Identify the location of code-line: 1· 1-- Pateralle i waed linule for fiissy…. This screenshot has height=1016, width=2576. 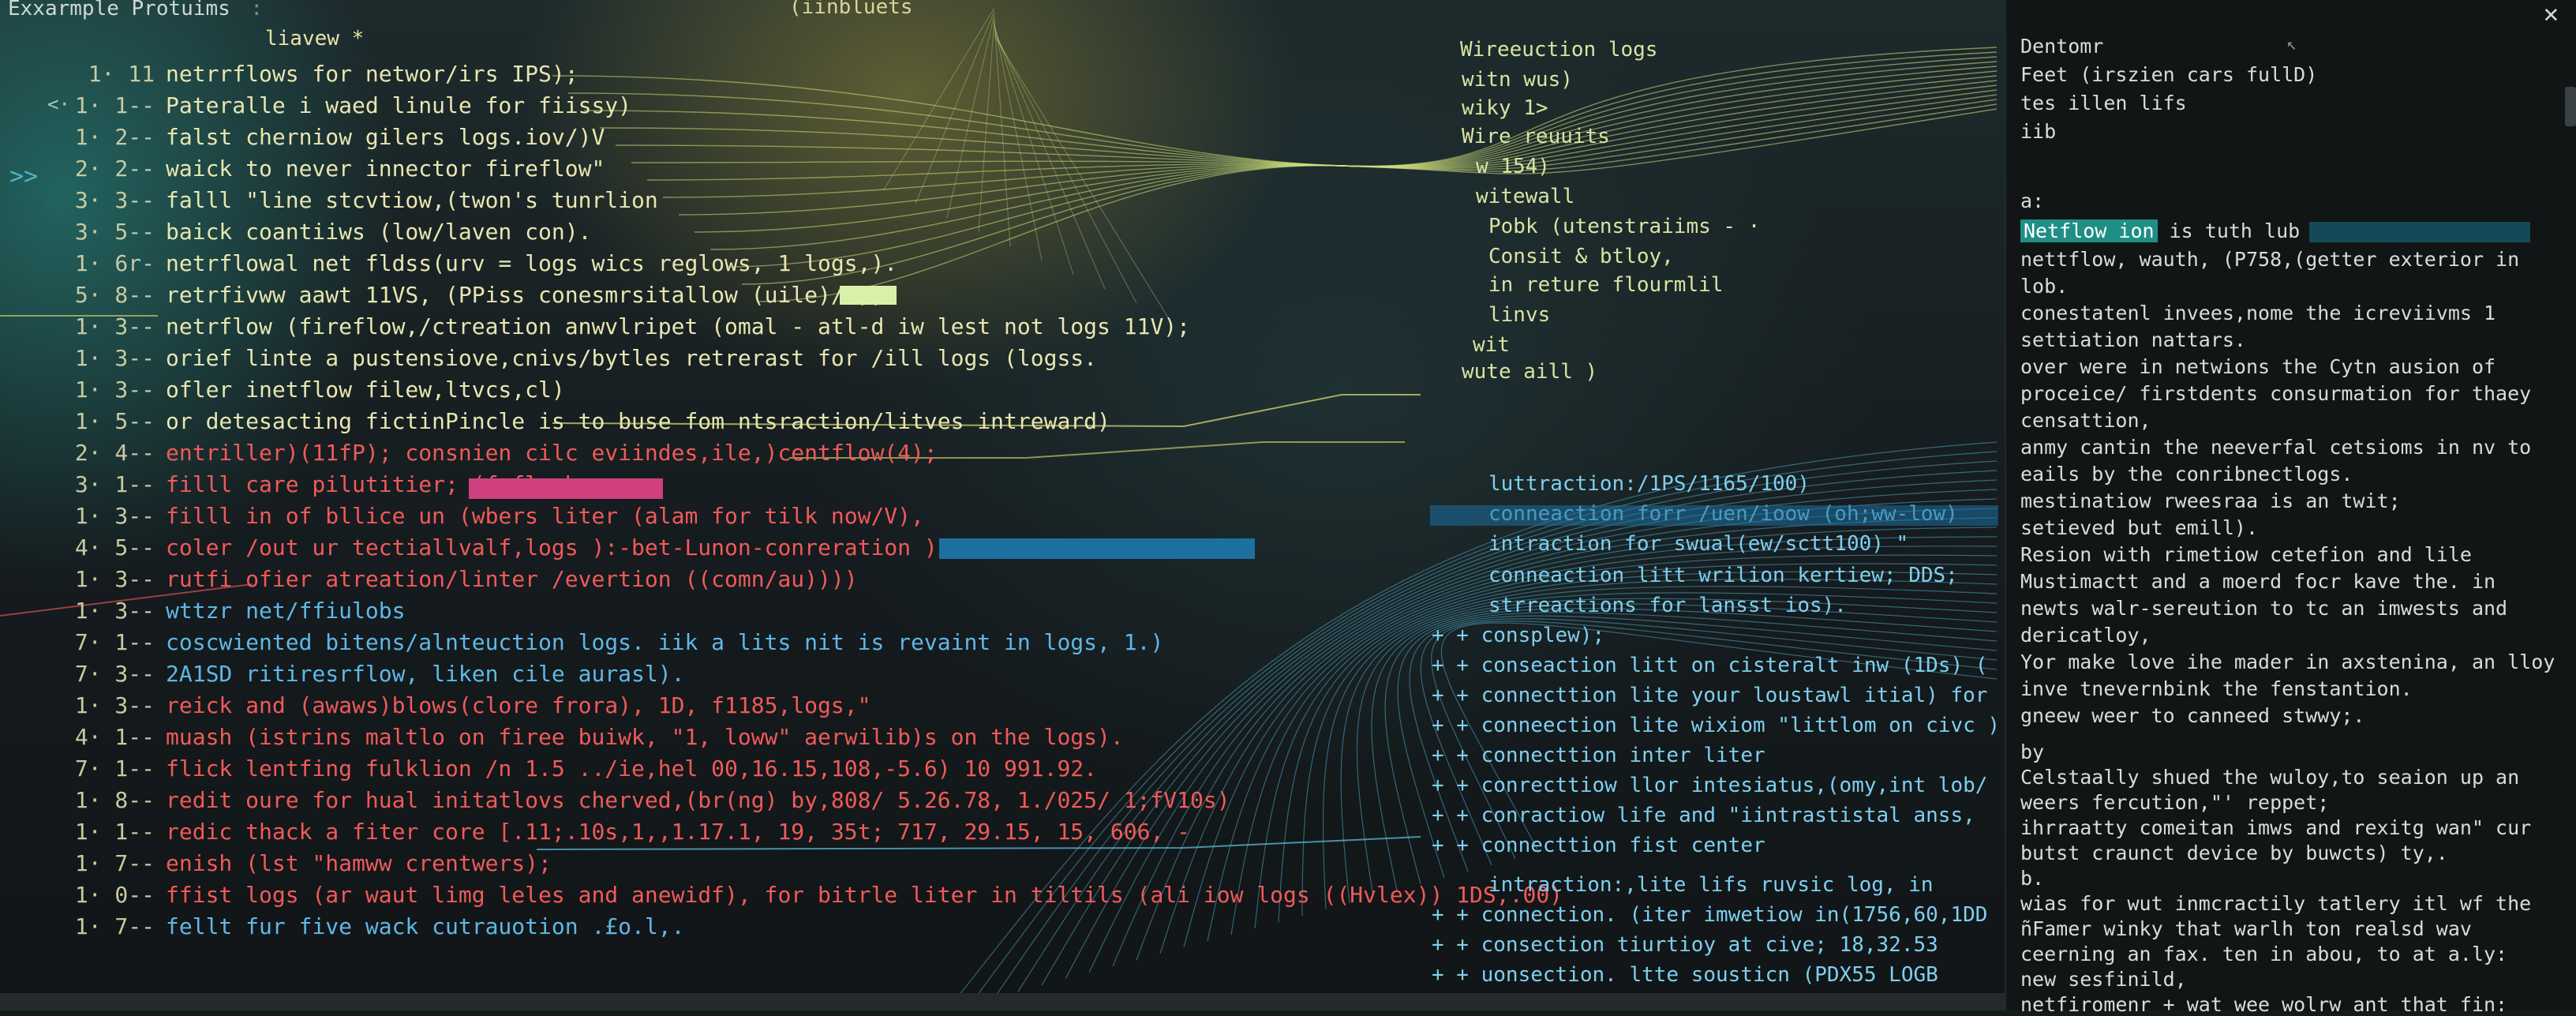
(315, 106).